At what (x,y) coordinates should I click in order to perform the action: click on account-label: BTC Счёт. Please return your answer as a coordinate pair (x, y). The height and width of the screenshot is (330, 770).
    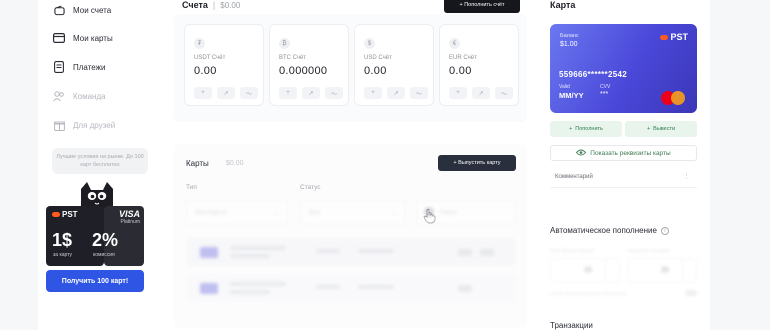
    Looking at the image, I should click on (293, 58).